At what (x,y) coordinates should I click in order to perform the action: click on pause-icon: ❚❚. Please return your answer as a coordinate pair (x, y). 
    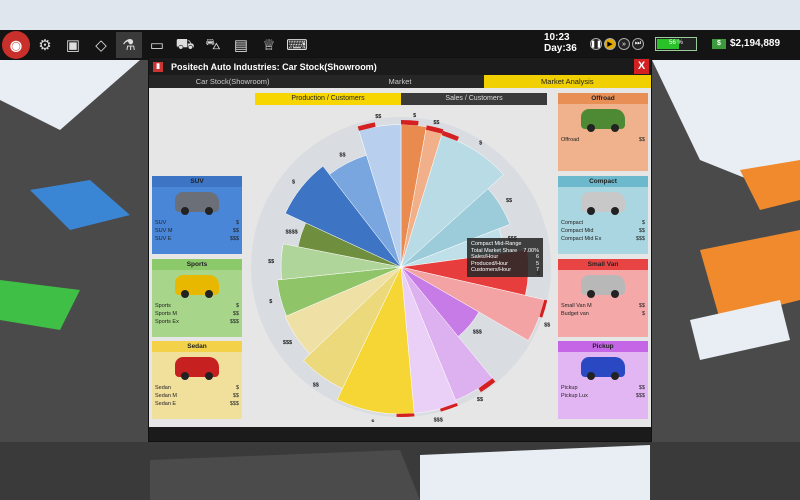
    Looking at the image, I should click on (596, 44).